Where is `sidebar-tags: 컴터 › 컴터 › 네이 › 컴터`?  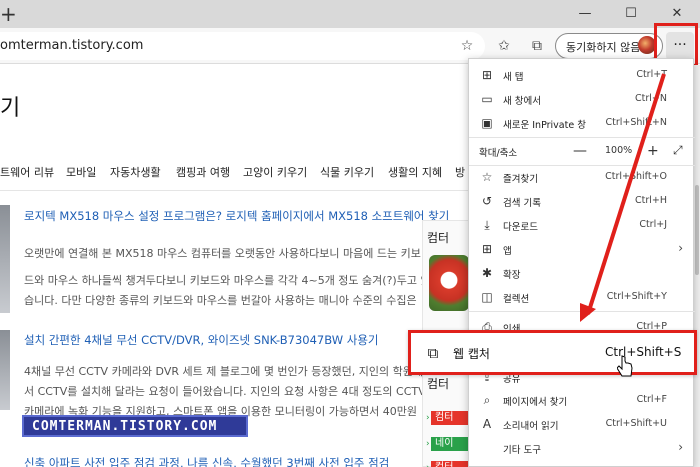 sidebar-tags: 컴터 › 컴터 › 네이 › 컴터 is located at coordinates (447, 417).